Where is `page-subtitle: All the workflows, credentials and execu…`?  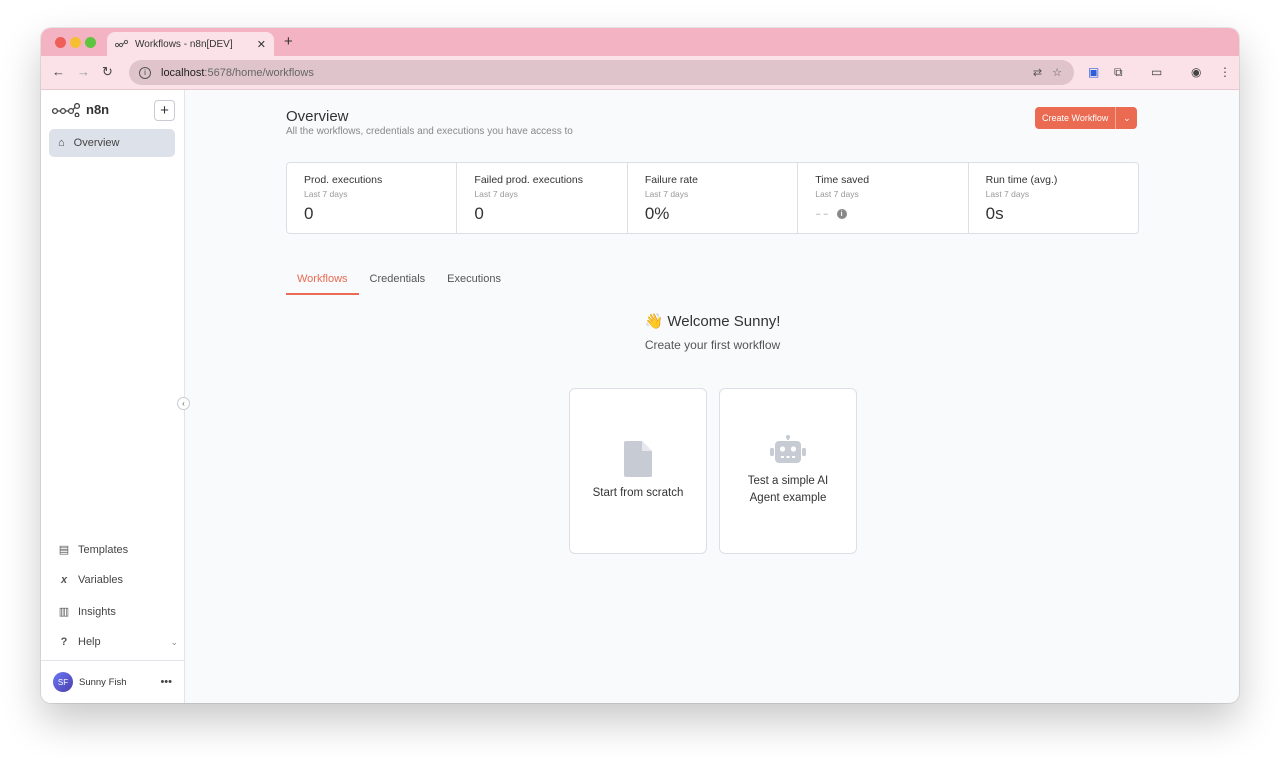
page-subtitle: All the workflows, credentials and execu… is located at coordinates (429, 131).